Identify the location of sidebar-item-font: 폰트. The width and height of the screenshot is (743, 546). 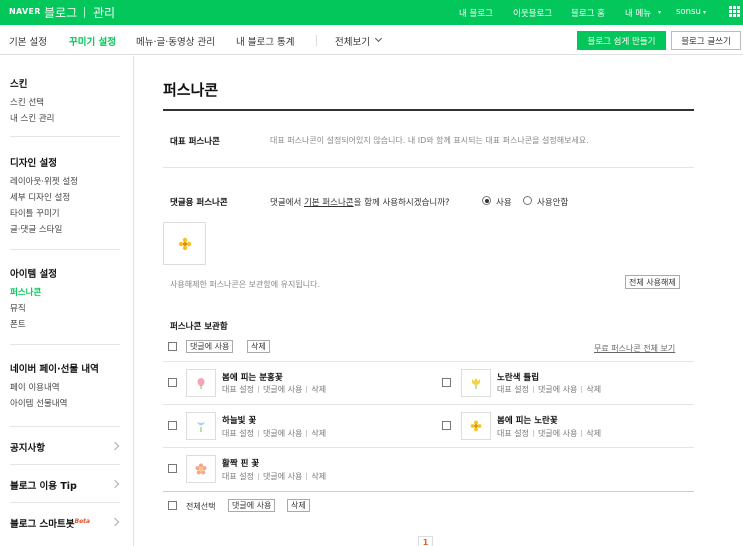
(18, 324).